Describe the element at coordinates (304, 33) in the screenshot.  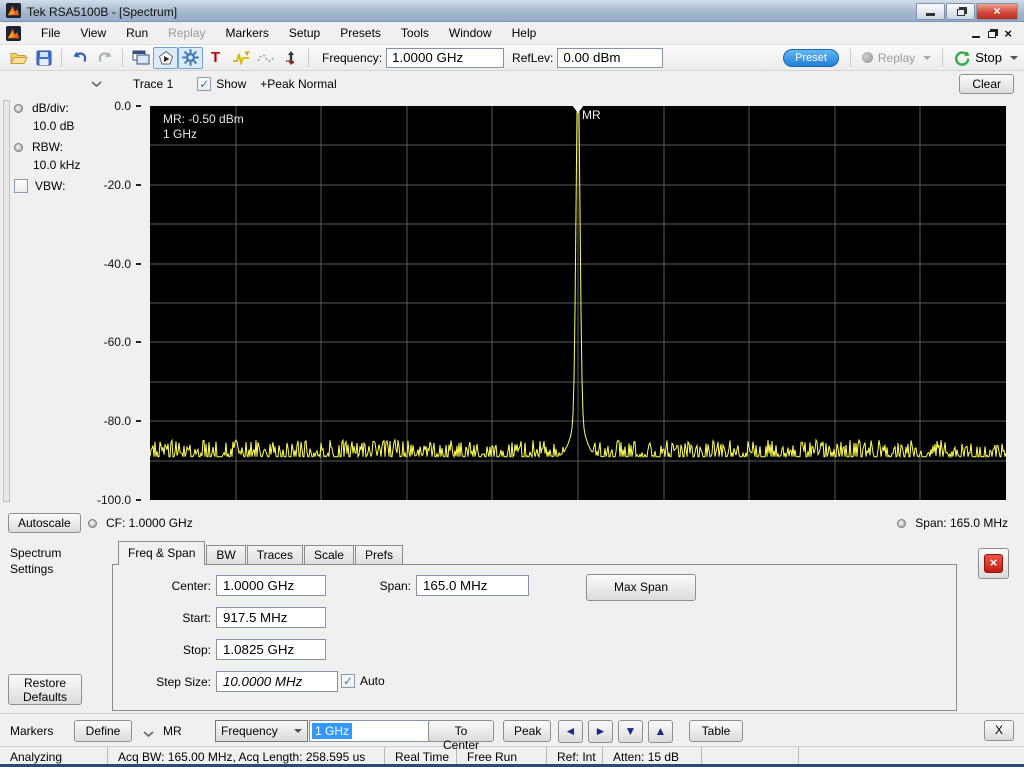
I see `menu-setup: Setup` at that location.